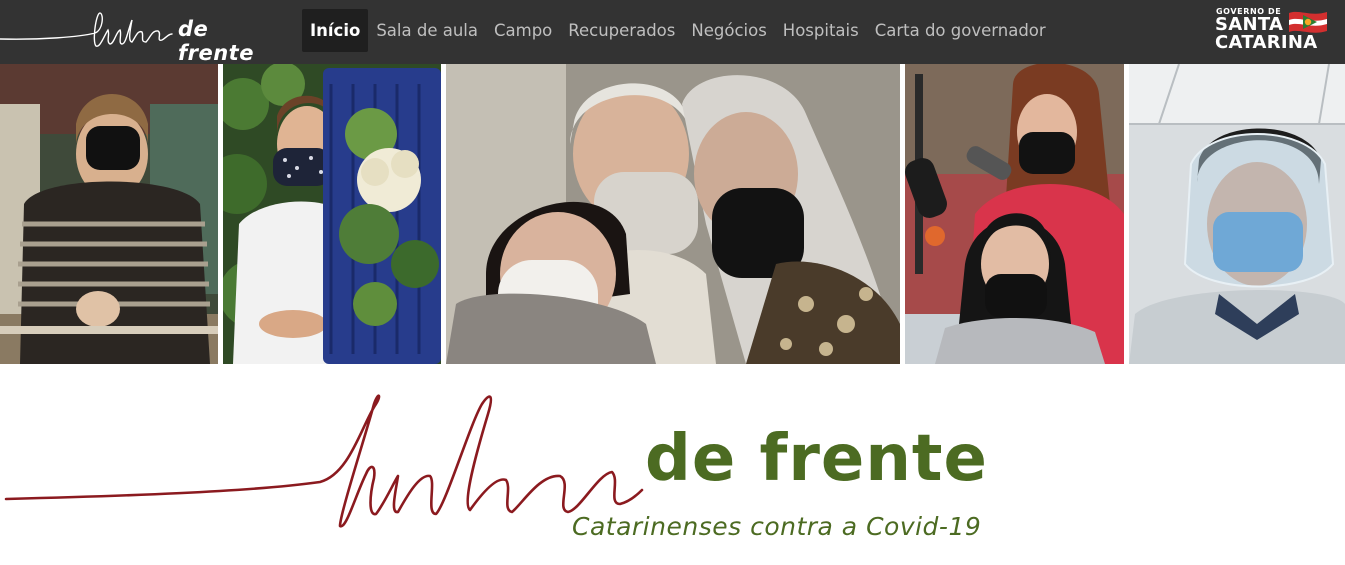  Describe the element at coordinates (335, 30) in the screenshot. I see `nav-item-inicio: Início` at that location.